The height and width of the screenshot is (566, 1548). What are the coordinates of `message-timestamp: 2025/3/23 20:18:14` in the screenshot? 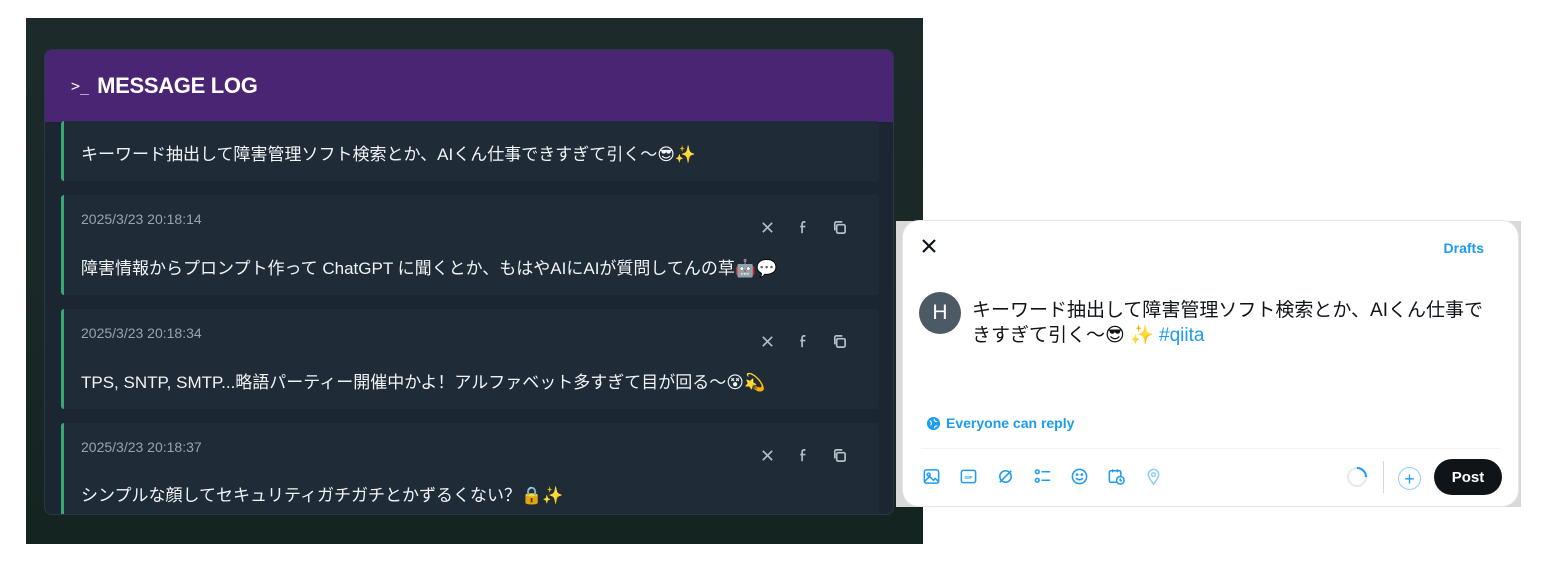 It's located at (141, 219).